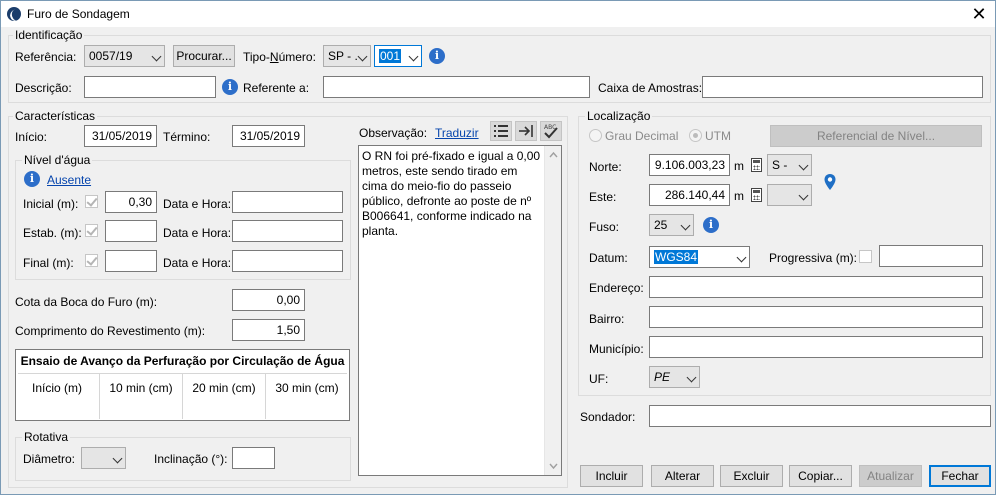 This screenshot has height=495, width=996. What do you see at coordinates (960, 476) in the screenshot?
I see `fechar-button: Fechar` at bounding box center [960, 476].